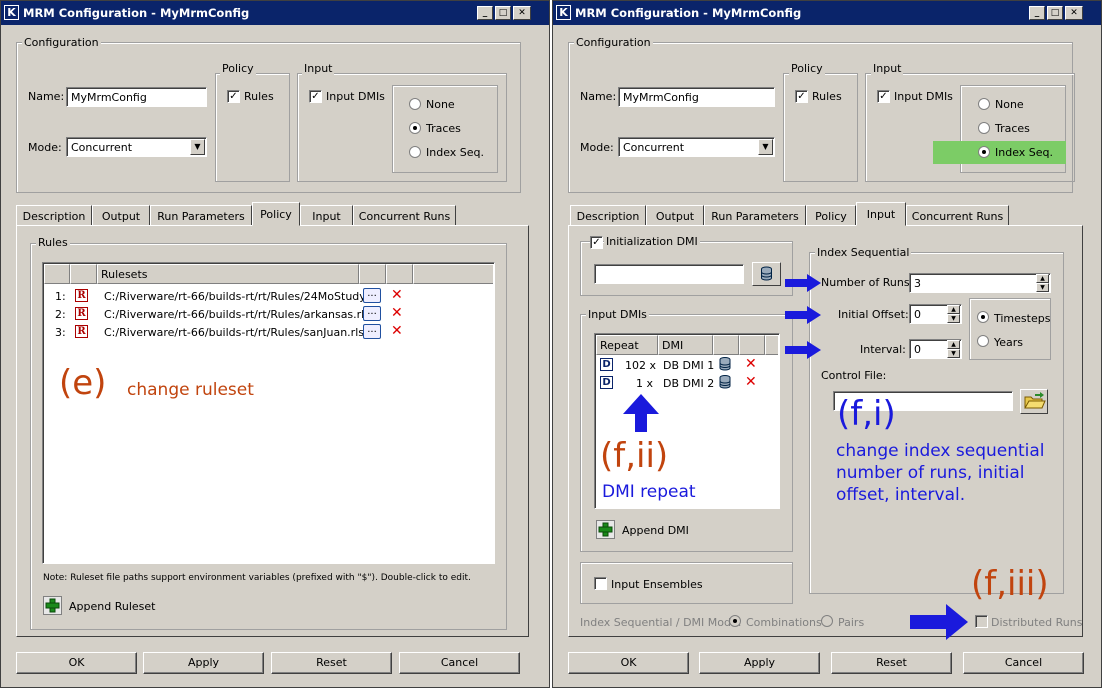 This screenshot has width=1104, height=688. What do you see at coordinates (827, 13) in the screenshot?
I see `right-title-bar: K MRM Configuration - MyMrmConfig _ □ ✕` at bounding box center [827, 13].